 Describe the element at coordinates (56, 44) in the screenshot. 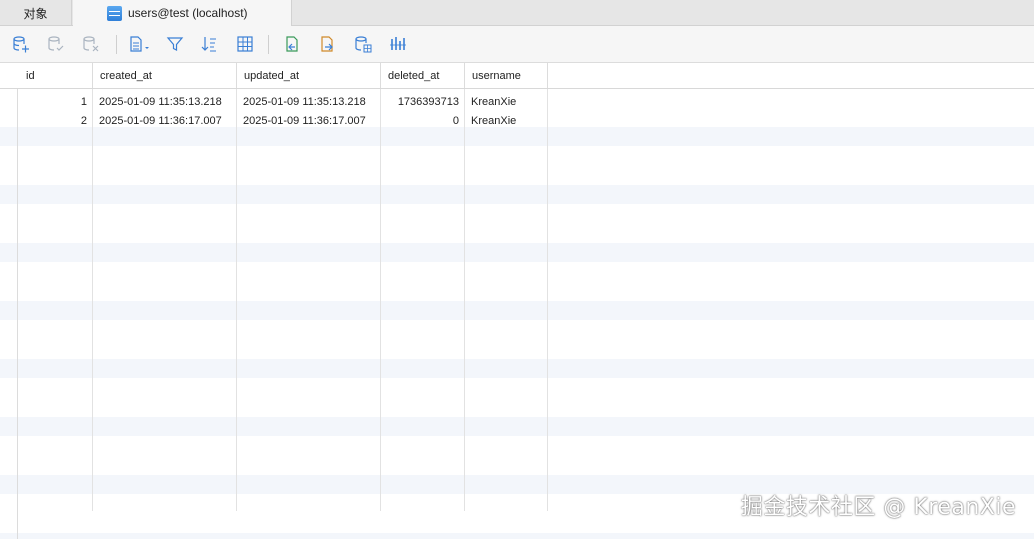

I see `save-record-icon` at that location.